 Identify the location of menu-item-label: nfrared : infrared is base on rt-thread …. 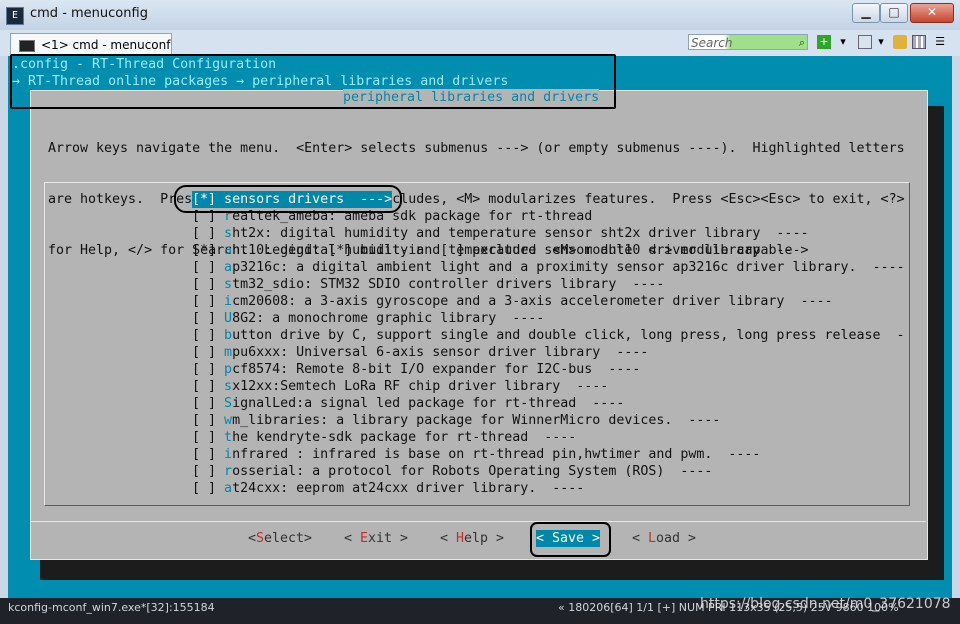
(496, 454).